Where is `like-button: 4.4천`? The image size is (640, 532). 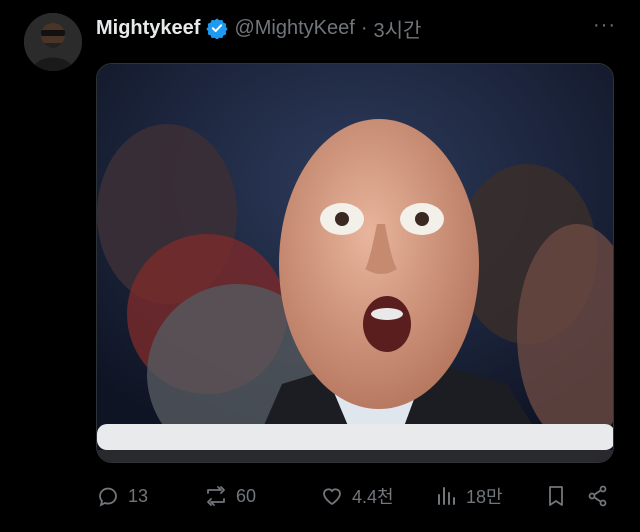 like-button: 4.4천 is located at coordinates (357, 496).